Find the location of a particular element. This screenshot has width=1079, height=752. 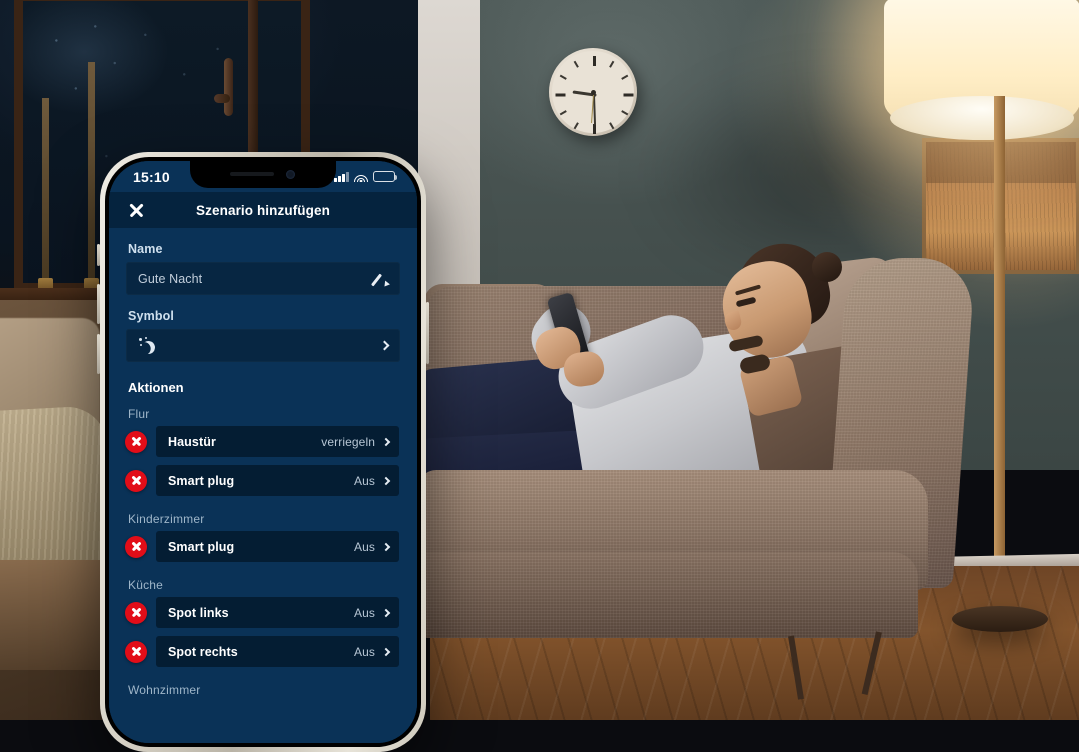

clock-face is located at coordinates (593, 92).